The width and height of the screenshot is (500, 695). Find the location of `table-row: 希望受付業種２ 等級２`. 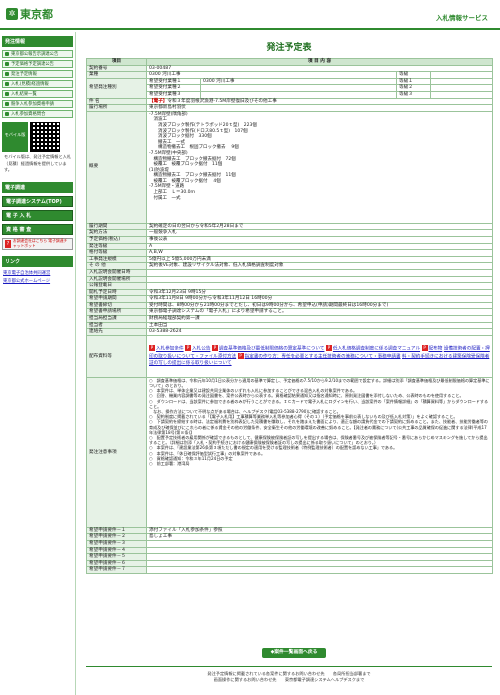

table-row: 希望受付業種２ 等級２ is located at coordinates (290, 88).